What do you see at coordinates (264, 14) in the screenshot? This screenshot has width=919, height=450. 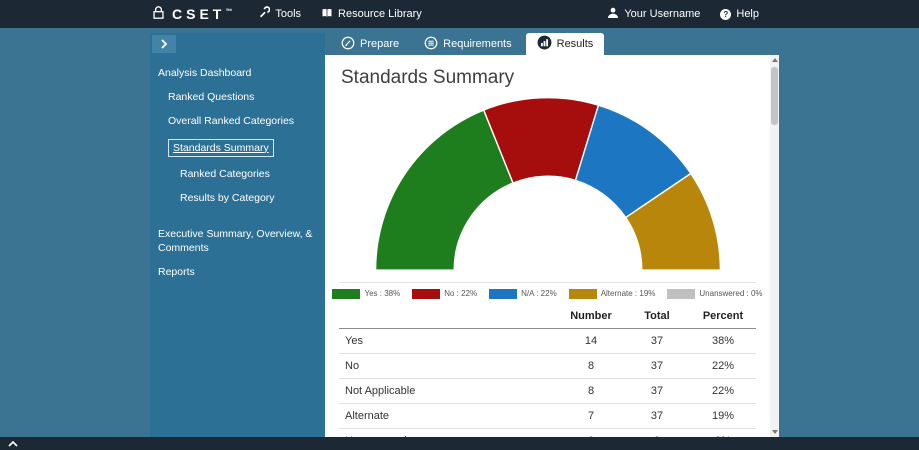 I see `wrench-icon` at bounding box center [264, 14].